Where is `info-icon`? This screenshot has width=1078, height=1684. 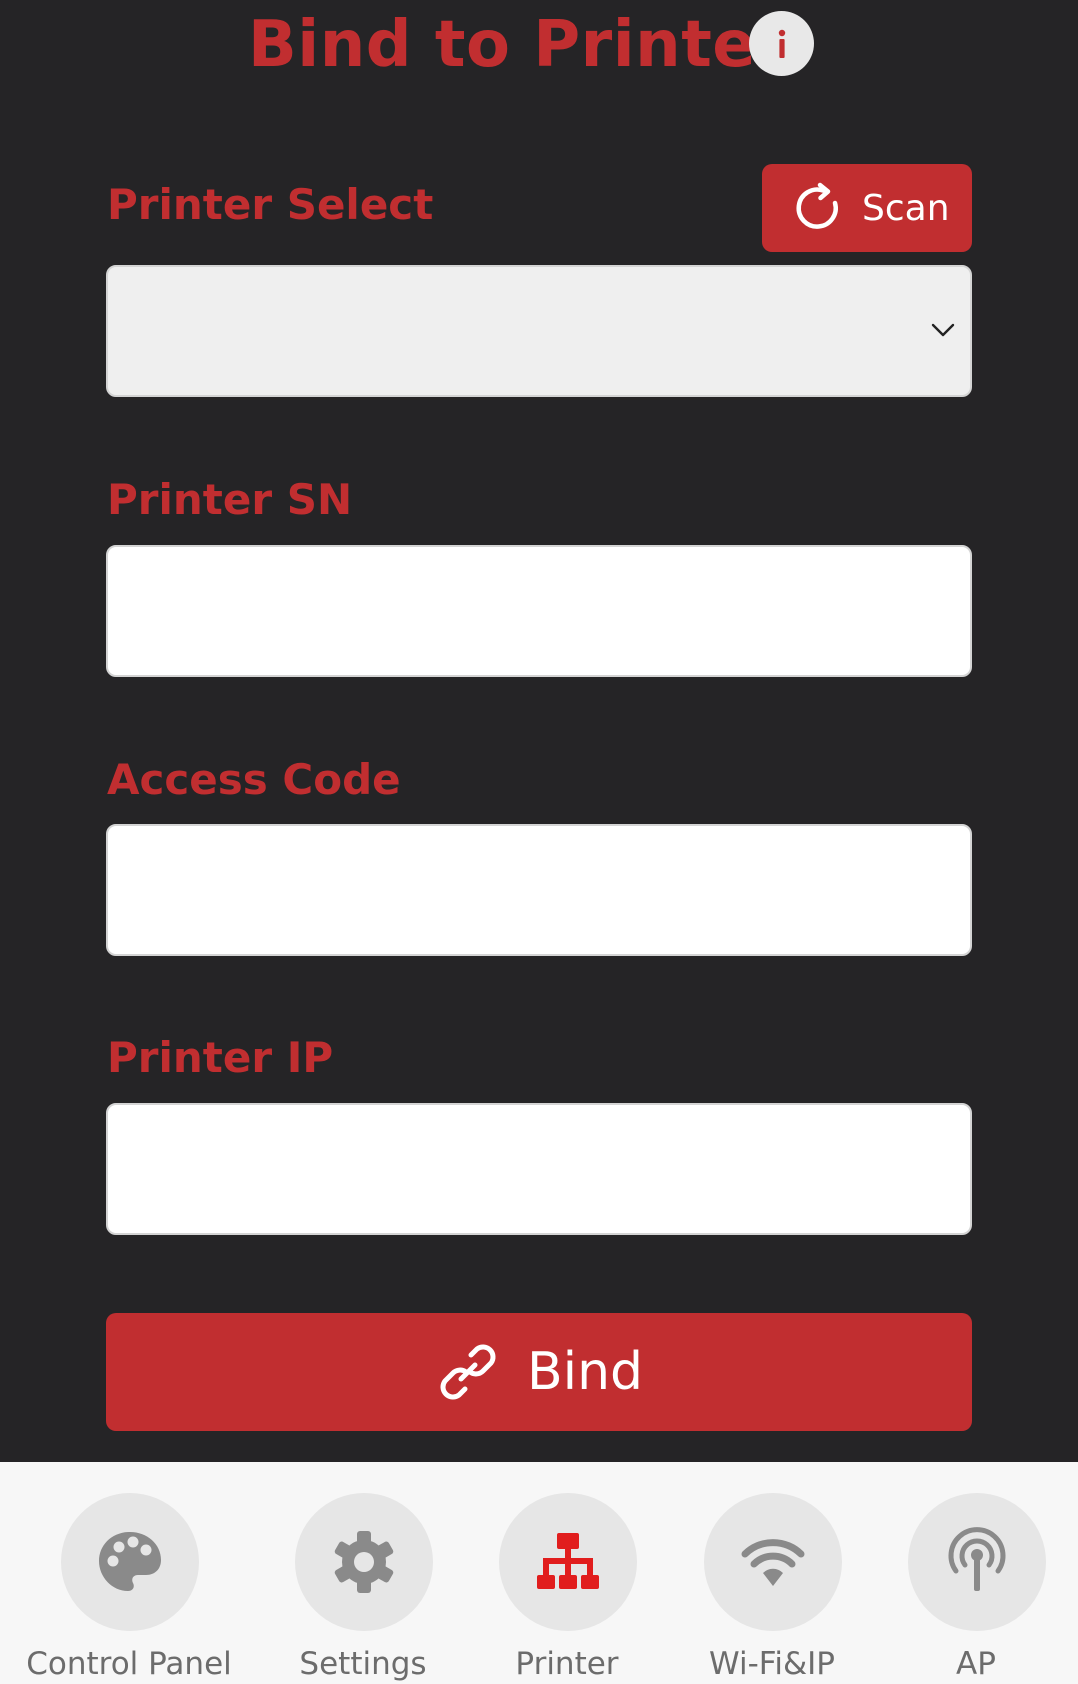
info-icon is located at coordinates (781, 43).